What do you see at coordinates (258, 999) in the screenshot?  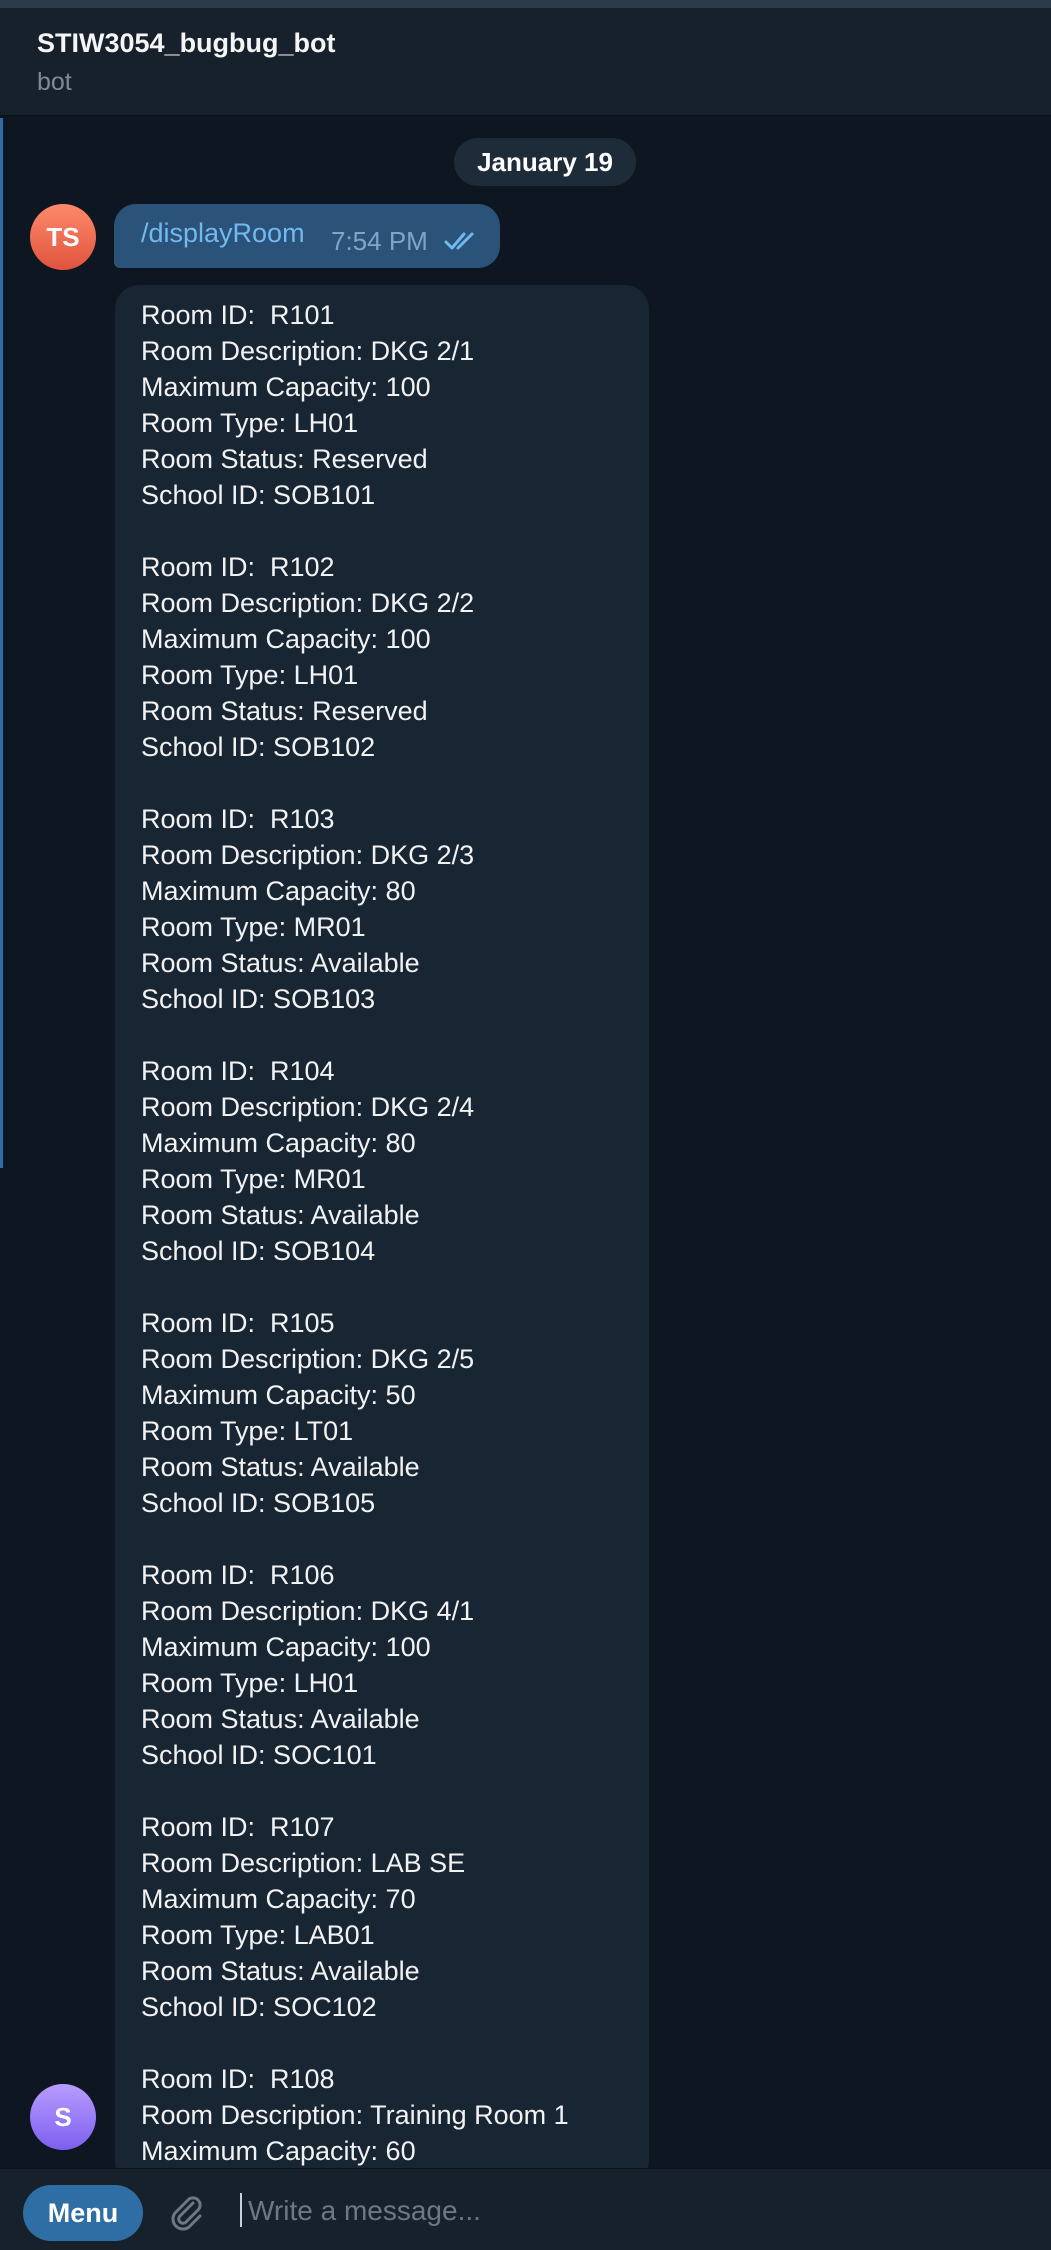 I see `message-line: School ID: SOB103` at bounding box center [258, 999].